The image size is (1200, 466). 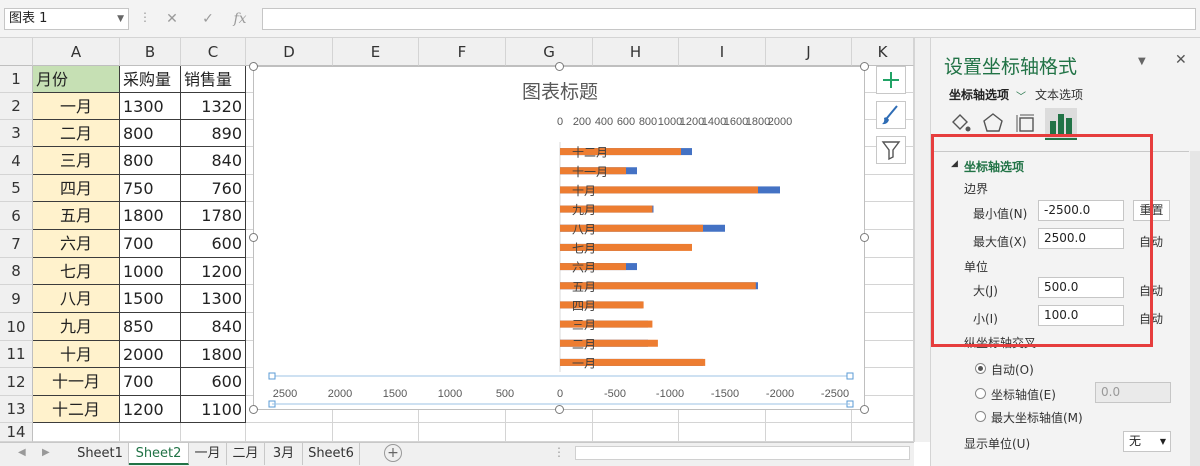 What do you see at coordinates (22, 452) in the screenshot?
I see `scroll-left-icon: ◀` at bounding box center [22, 452].